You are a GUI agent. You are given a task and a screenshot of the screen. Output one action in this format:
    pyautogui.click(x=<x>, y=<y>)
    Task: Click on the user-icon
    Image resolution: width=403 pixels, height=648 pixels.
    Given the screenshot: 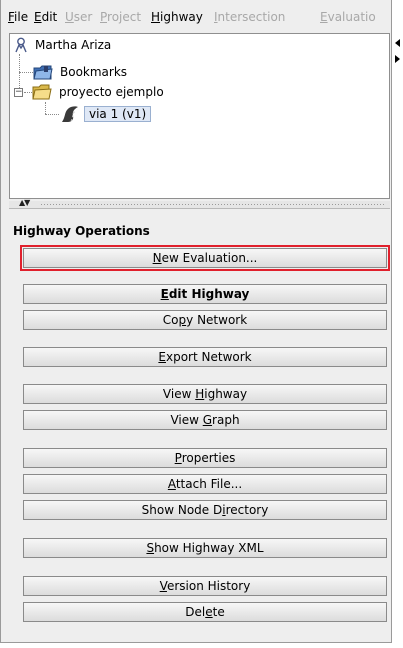 What is the action you would take?
    pyautogui.click(x=21, y=45)
    